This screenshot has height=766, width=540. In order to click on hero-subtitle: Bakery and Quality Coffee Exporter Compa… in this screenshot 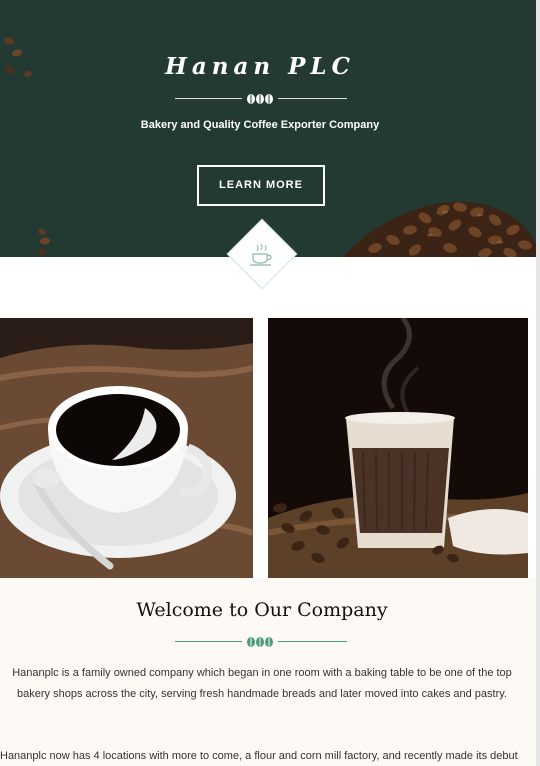, I will do `click(260, 125)`.